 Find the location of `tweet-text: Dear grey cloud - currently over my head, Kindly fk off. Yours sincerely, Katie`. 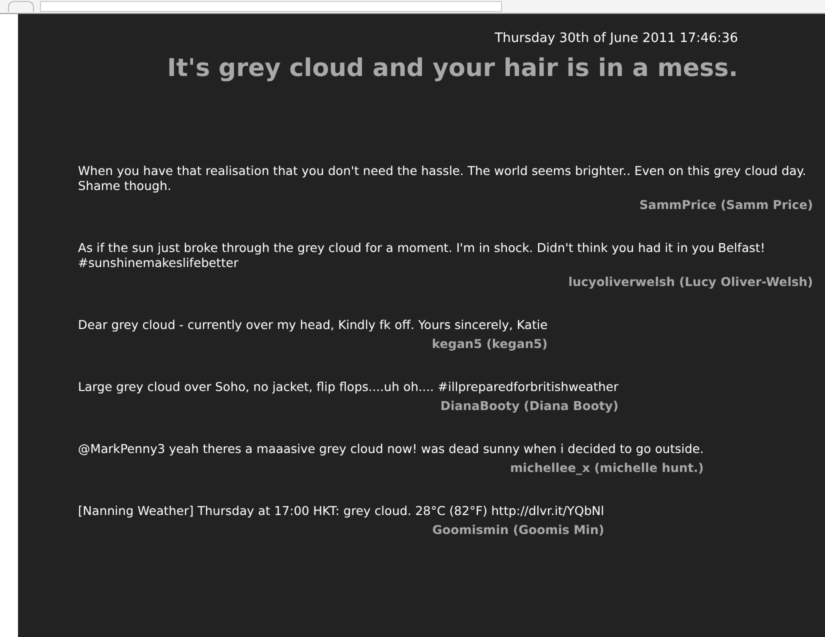

tweet-text: Dear grey cloud - currently over my head, Kindly fk off. Yours sincerely, Katie is located at coordinates (313, 325).